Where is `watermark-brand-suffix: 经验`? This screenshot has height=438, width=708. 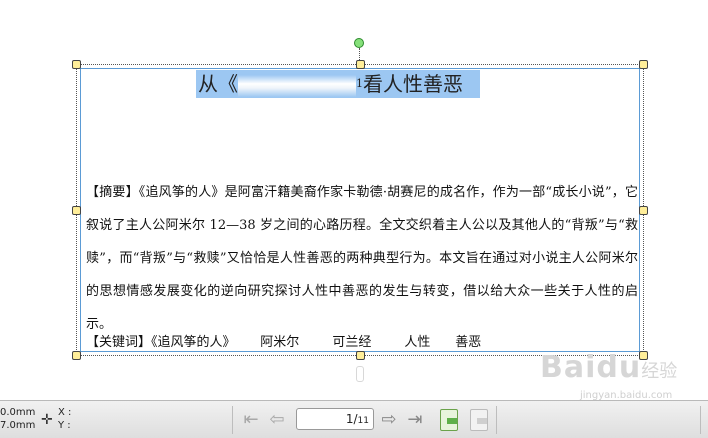 watermark-brand-suffix: 经验 is located at coordinates (659, 371).